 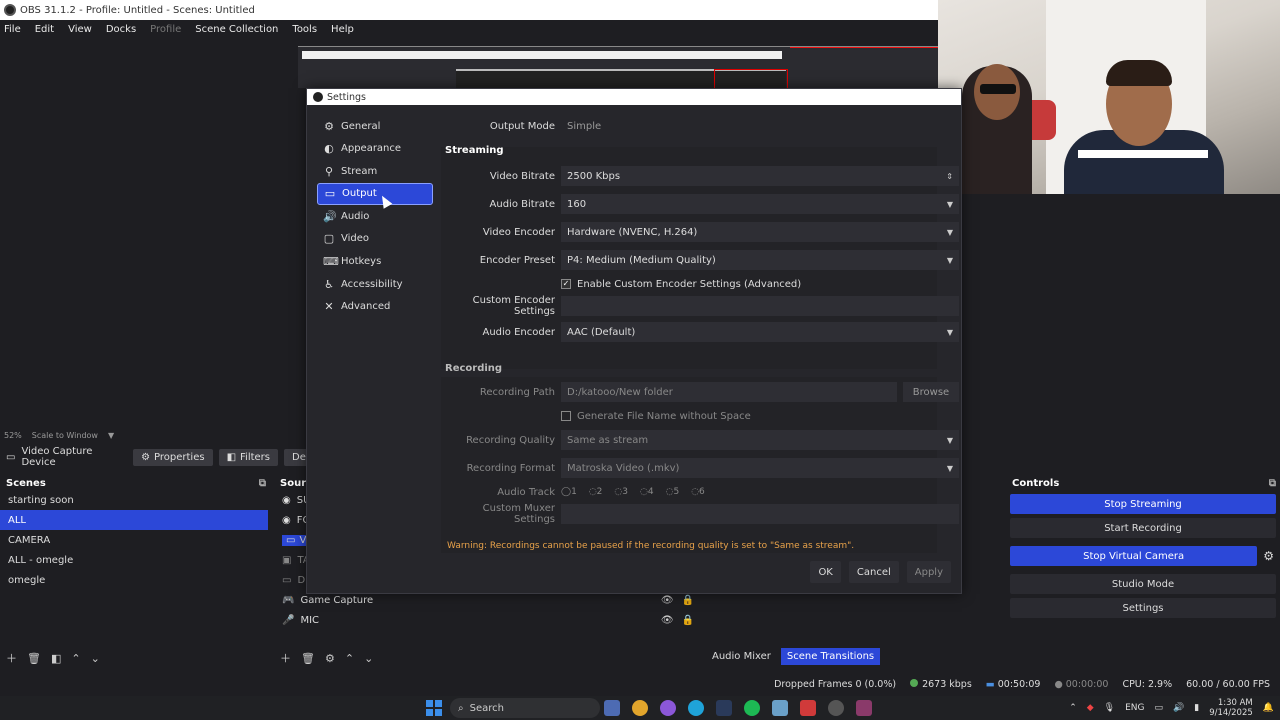 What do you see at coordinates (1231, 708) in the screenshot?
I see `clock: 1:30 AM 9/14/2025` at bounding box center [1231, 708].